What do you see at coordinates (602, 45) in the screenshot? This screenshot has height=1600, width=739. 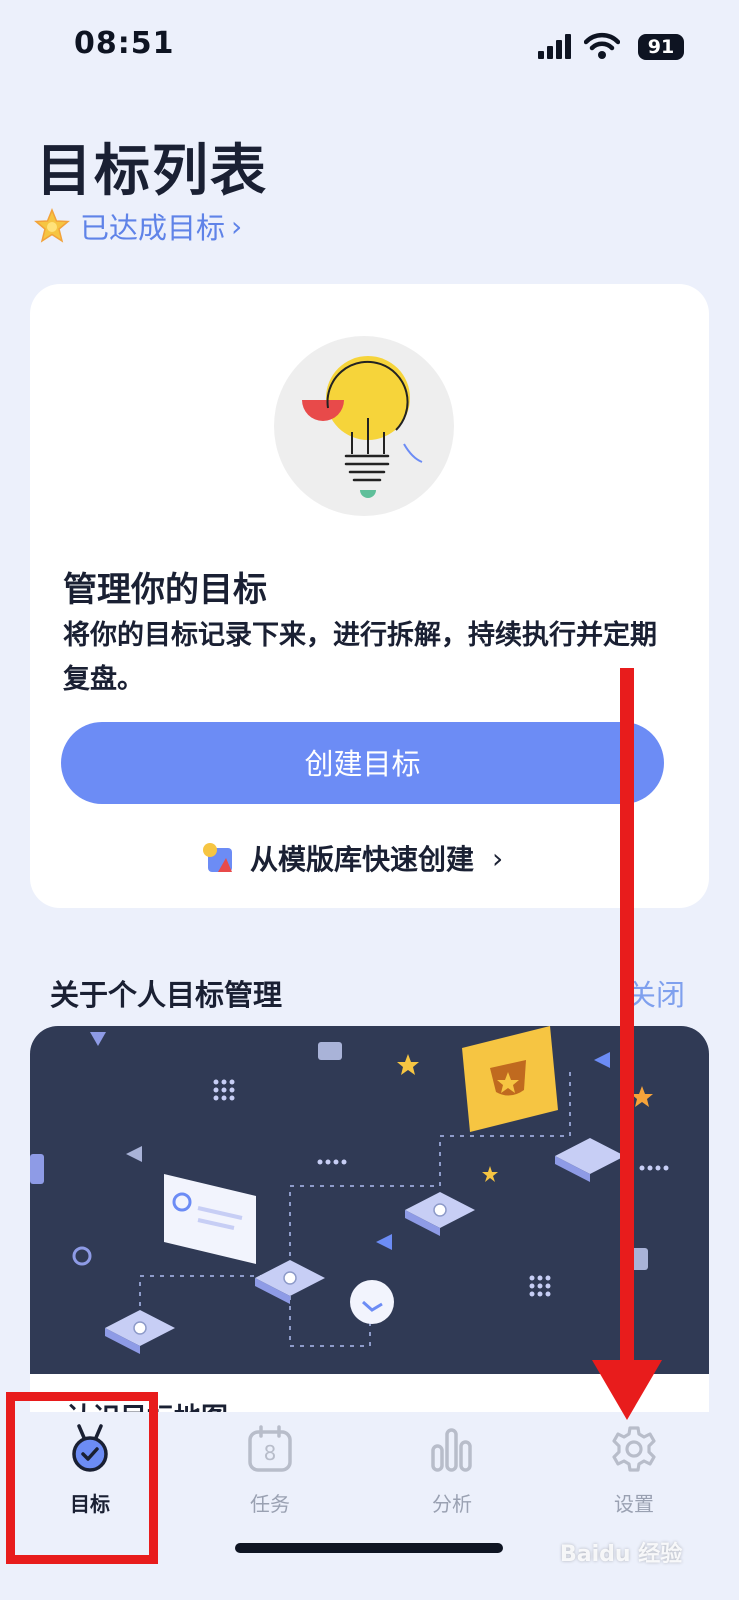 I see `wifi-icon` at bounding box center [602, 45].